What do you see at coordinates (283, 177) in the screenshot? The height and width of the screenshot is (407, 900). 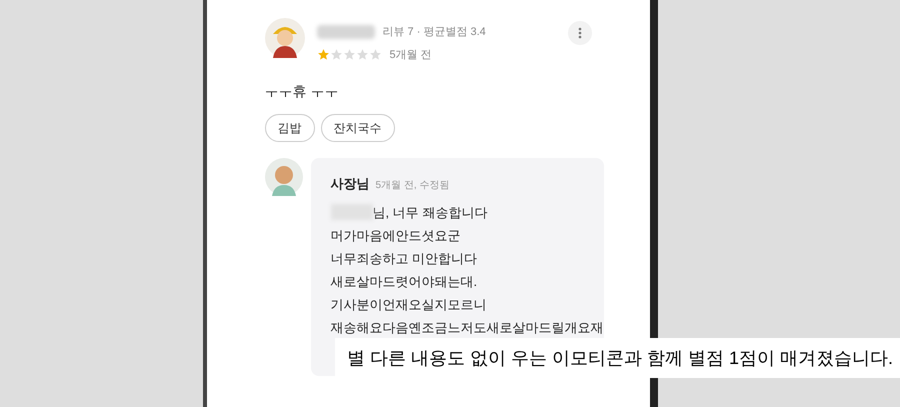 I see `owner-avatar-icon` at bounding box center [283, 177].